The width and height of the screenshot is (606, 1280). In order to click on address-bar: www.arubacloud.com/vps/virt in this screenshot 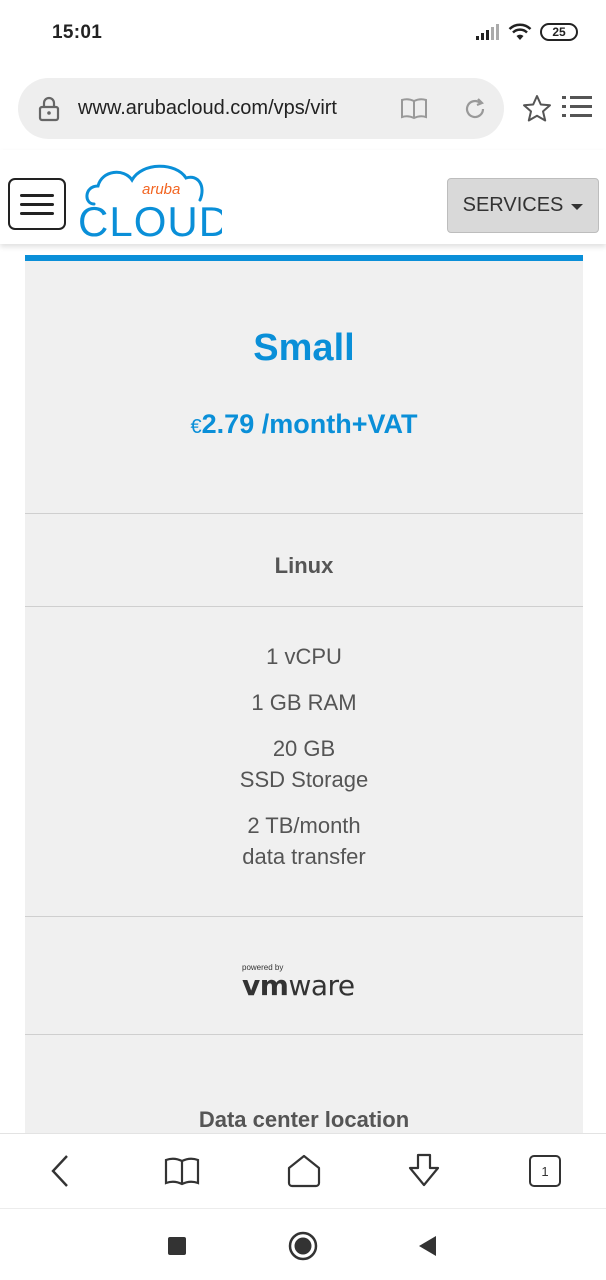, I will do `click(261, 108)`.